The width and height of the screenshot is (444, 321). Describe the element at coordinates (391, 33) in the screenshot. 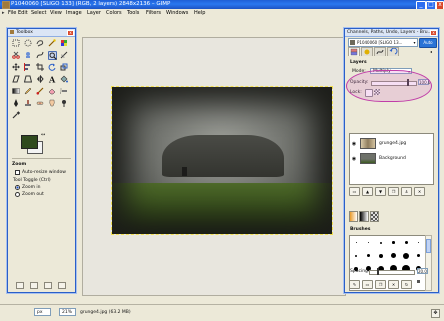

I see `dock-title-bar: Channels, Paths, Undo, Layers - Bru... x` at that location.